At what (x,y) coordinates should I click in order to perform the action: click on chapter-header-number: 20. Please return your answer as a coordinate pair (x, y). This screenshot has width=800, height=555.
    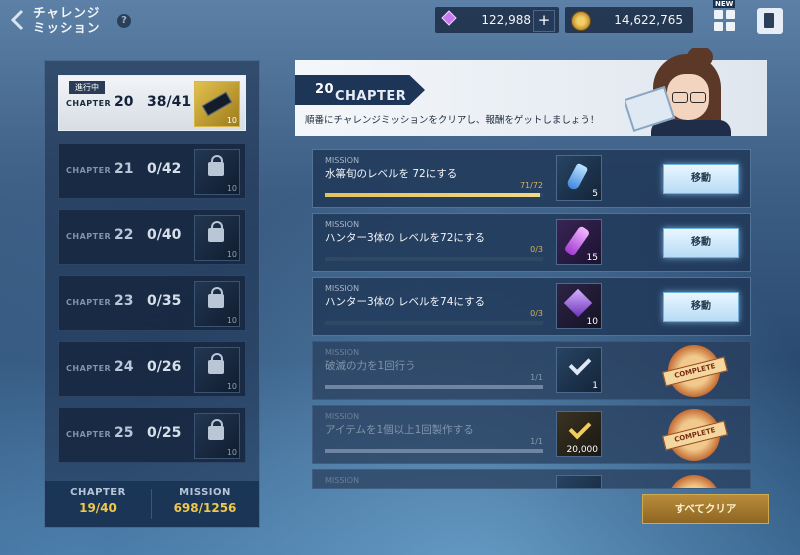
    Looking at the image, I should click on (325, 89).